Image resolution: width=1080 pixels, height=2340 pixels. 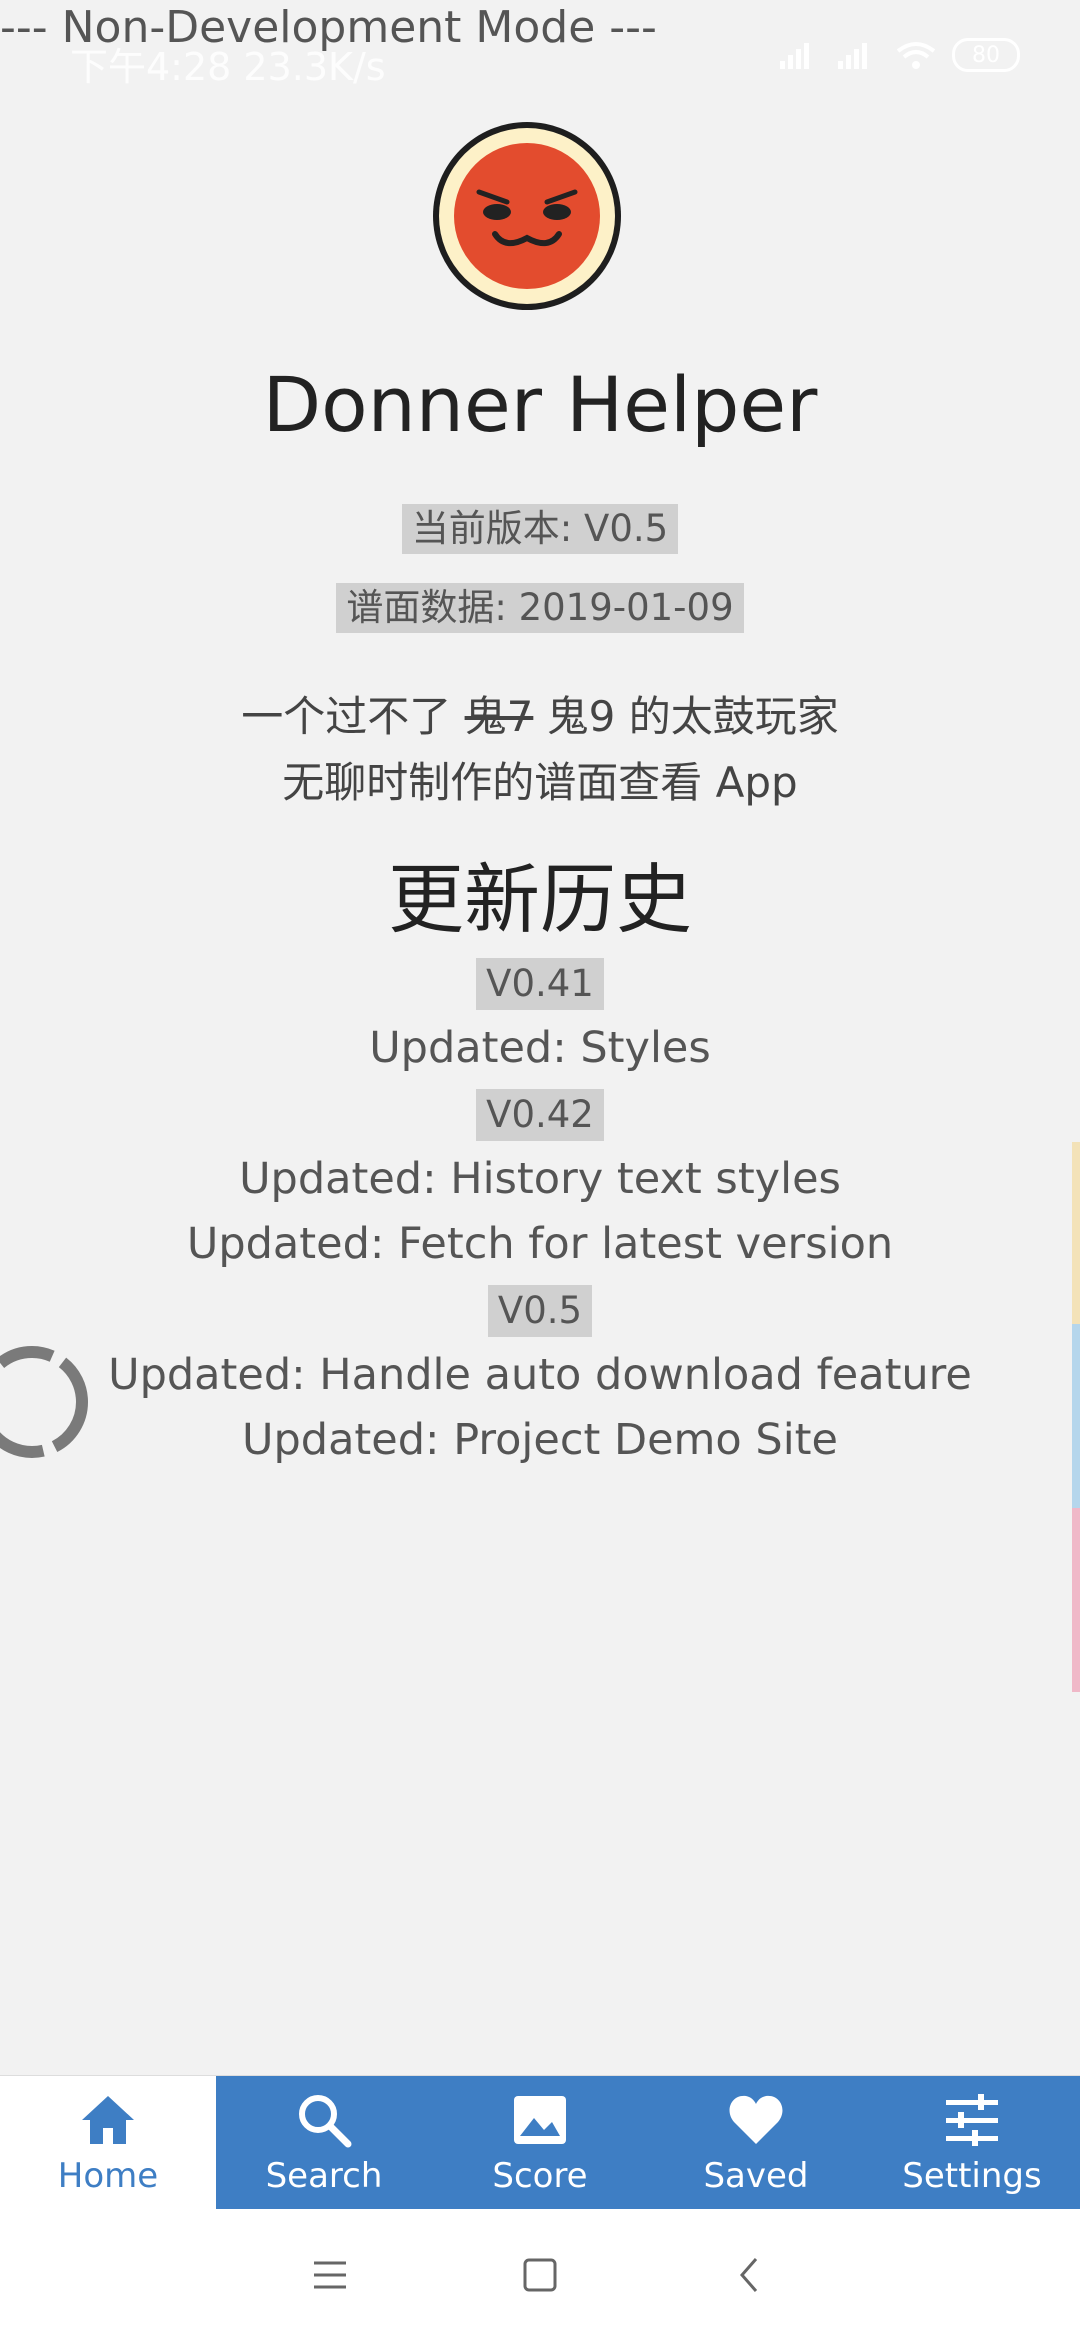 I want to click on history-item: Updated: Styles, so click(x=540, y=1048).